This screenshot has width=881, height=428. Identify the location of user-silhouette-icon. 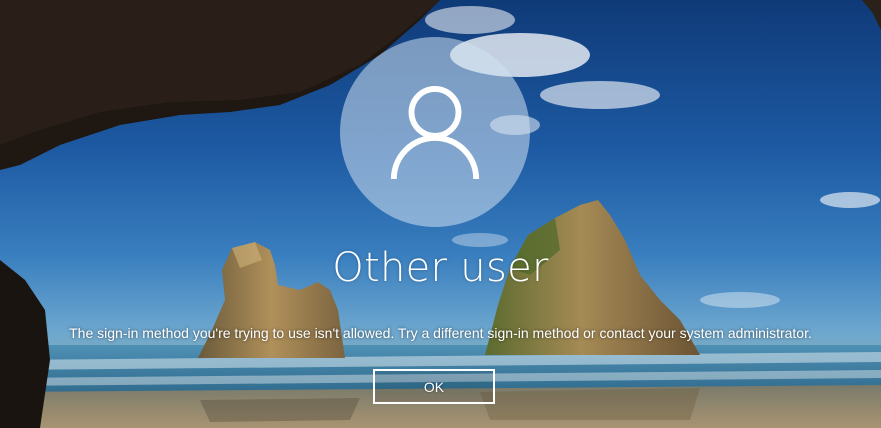
(435, 132).